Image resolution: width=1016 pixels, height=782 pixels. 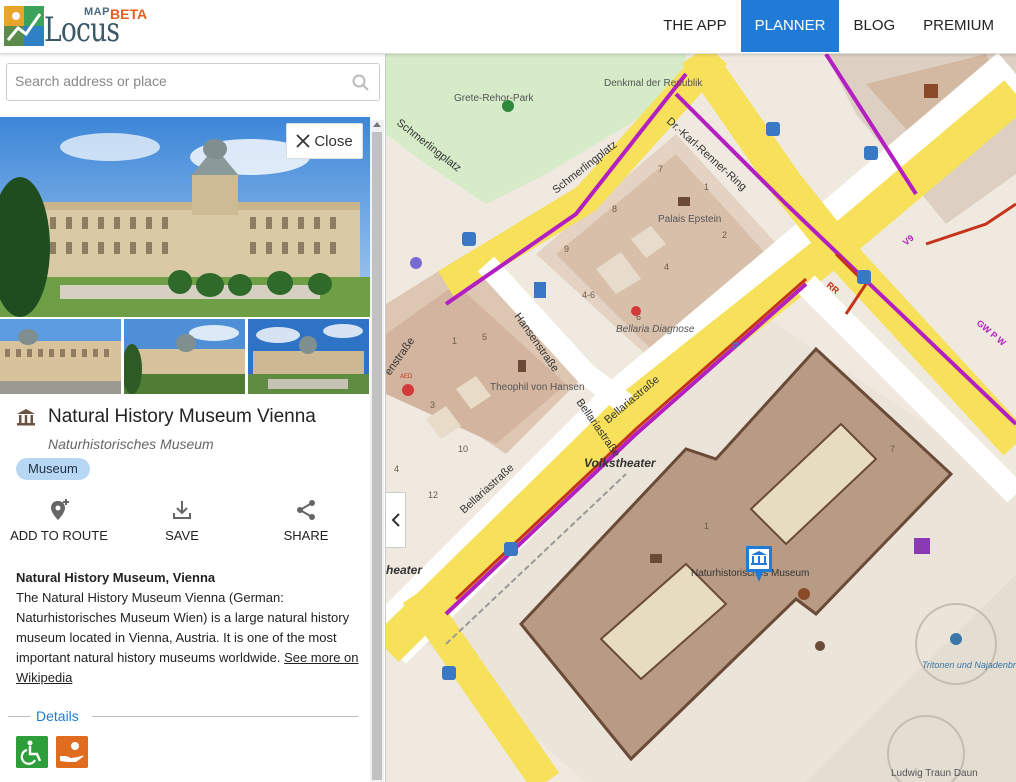 I want to click on donation-icon, so click(x=72, y=752).